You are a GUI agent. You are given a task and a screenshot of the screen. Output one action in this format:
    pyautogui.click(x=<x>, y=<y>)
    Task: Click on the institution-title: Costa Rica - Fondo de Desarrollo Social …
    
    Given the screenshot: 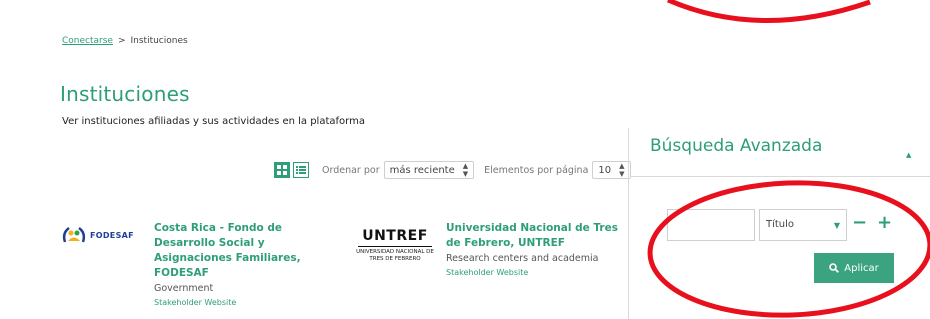 What is the action you would take?
    pyautogui.click(x=249, y=251)
    